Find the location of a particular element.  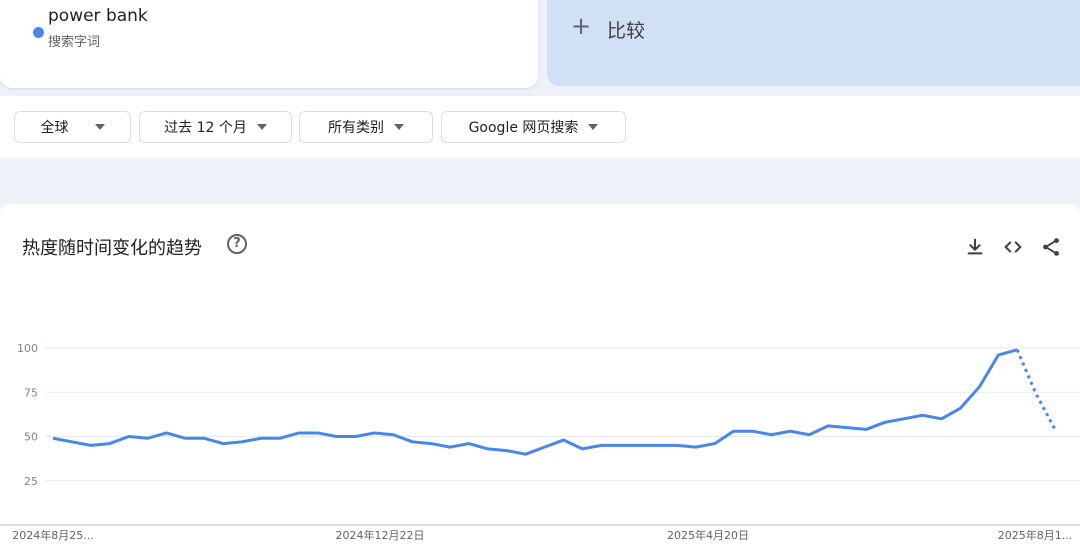

category-filter-dropdown: 所有类别 is located at coordinates (366, 127).